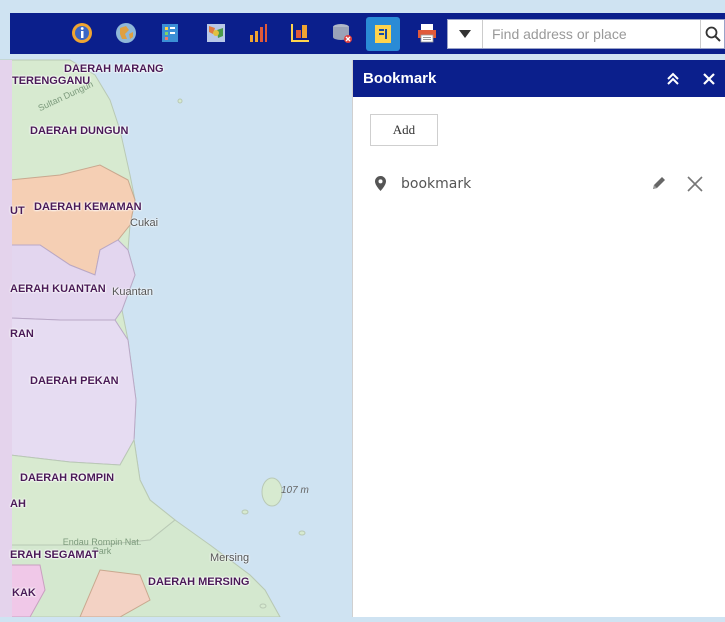  Describe the element at coordinates (400, 78) in the screenshot. I see `panel-title: Bookmark` at that location.